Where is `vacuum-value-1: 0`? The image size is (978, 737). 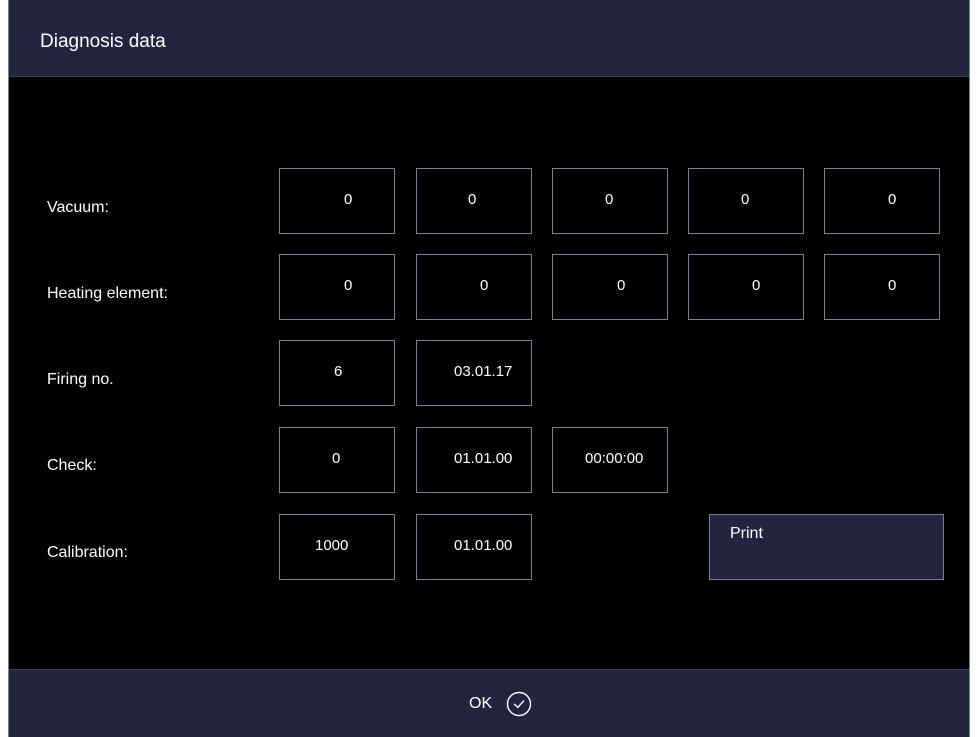
vacuum-value-1: 0 is located at coordinates (337, 201).